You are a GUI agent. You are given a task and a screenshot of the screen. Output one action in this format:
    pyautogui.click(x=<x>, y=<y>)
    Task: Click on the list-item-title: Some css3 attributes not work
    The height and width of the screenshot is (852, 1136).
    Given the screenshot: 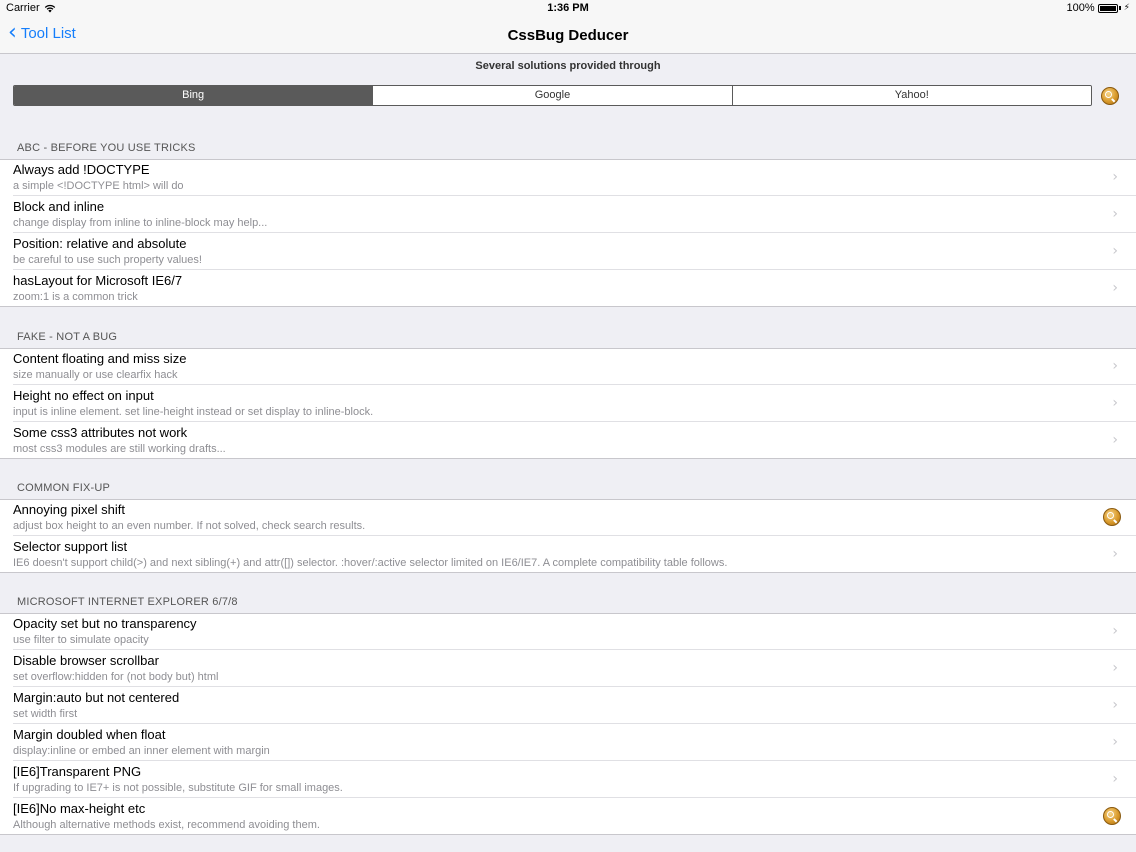 What is the action you would take?
    pyautogui.click(x=100, y=432)
    